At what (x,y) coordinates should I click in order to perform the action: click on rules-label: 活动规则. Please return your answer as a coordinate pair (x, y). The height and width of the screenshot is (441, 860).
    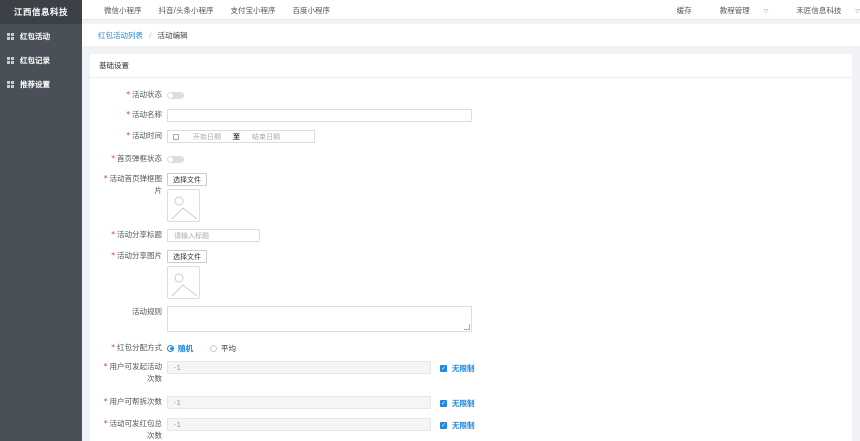
    Looking at the image, I should click on (147, 311).